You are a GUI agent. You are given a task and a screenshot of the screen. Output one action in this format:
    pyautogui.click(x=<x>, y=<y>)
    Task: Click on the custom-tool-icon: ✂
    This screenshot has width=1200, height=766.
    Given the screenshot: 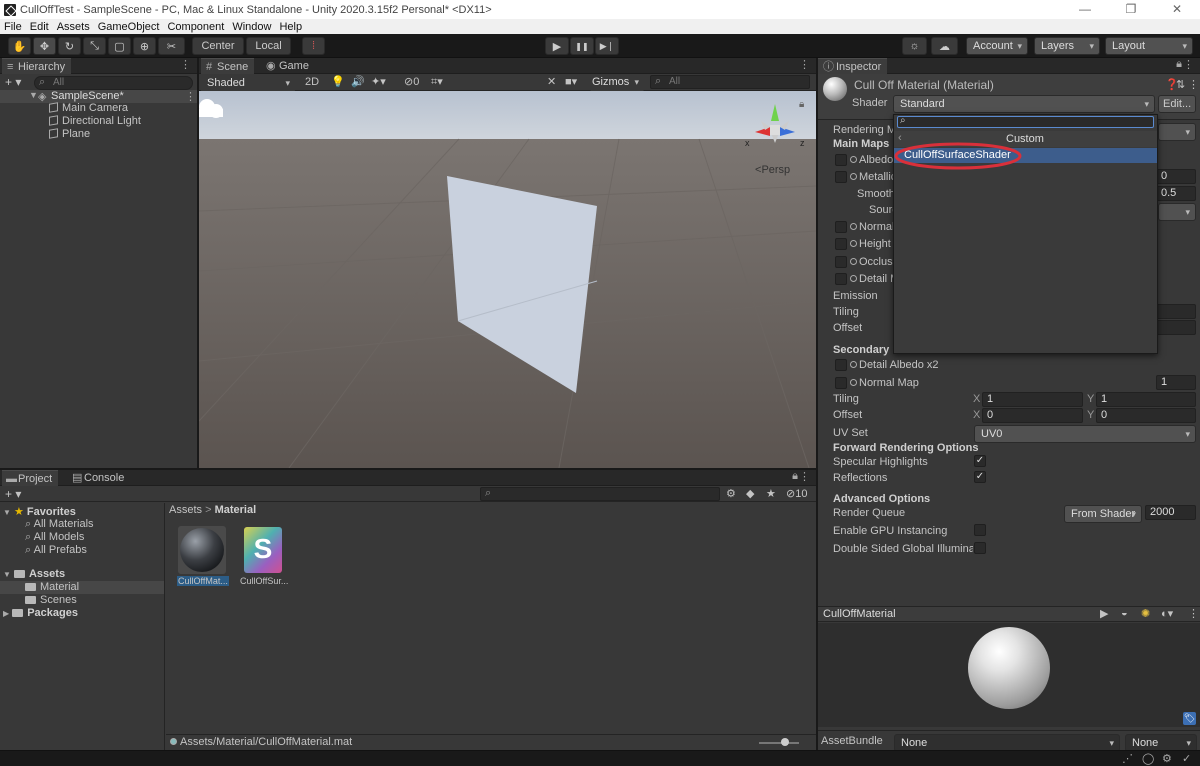 What is the action you would take?
    pyautogui.click(x=171, y=46)
    